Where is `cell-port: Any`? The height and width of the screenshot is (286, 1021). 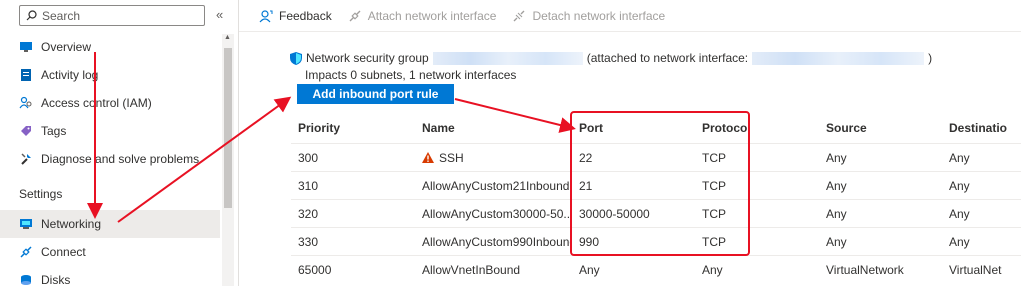
cell-port: Any is located at coordinates (589, 270).